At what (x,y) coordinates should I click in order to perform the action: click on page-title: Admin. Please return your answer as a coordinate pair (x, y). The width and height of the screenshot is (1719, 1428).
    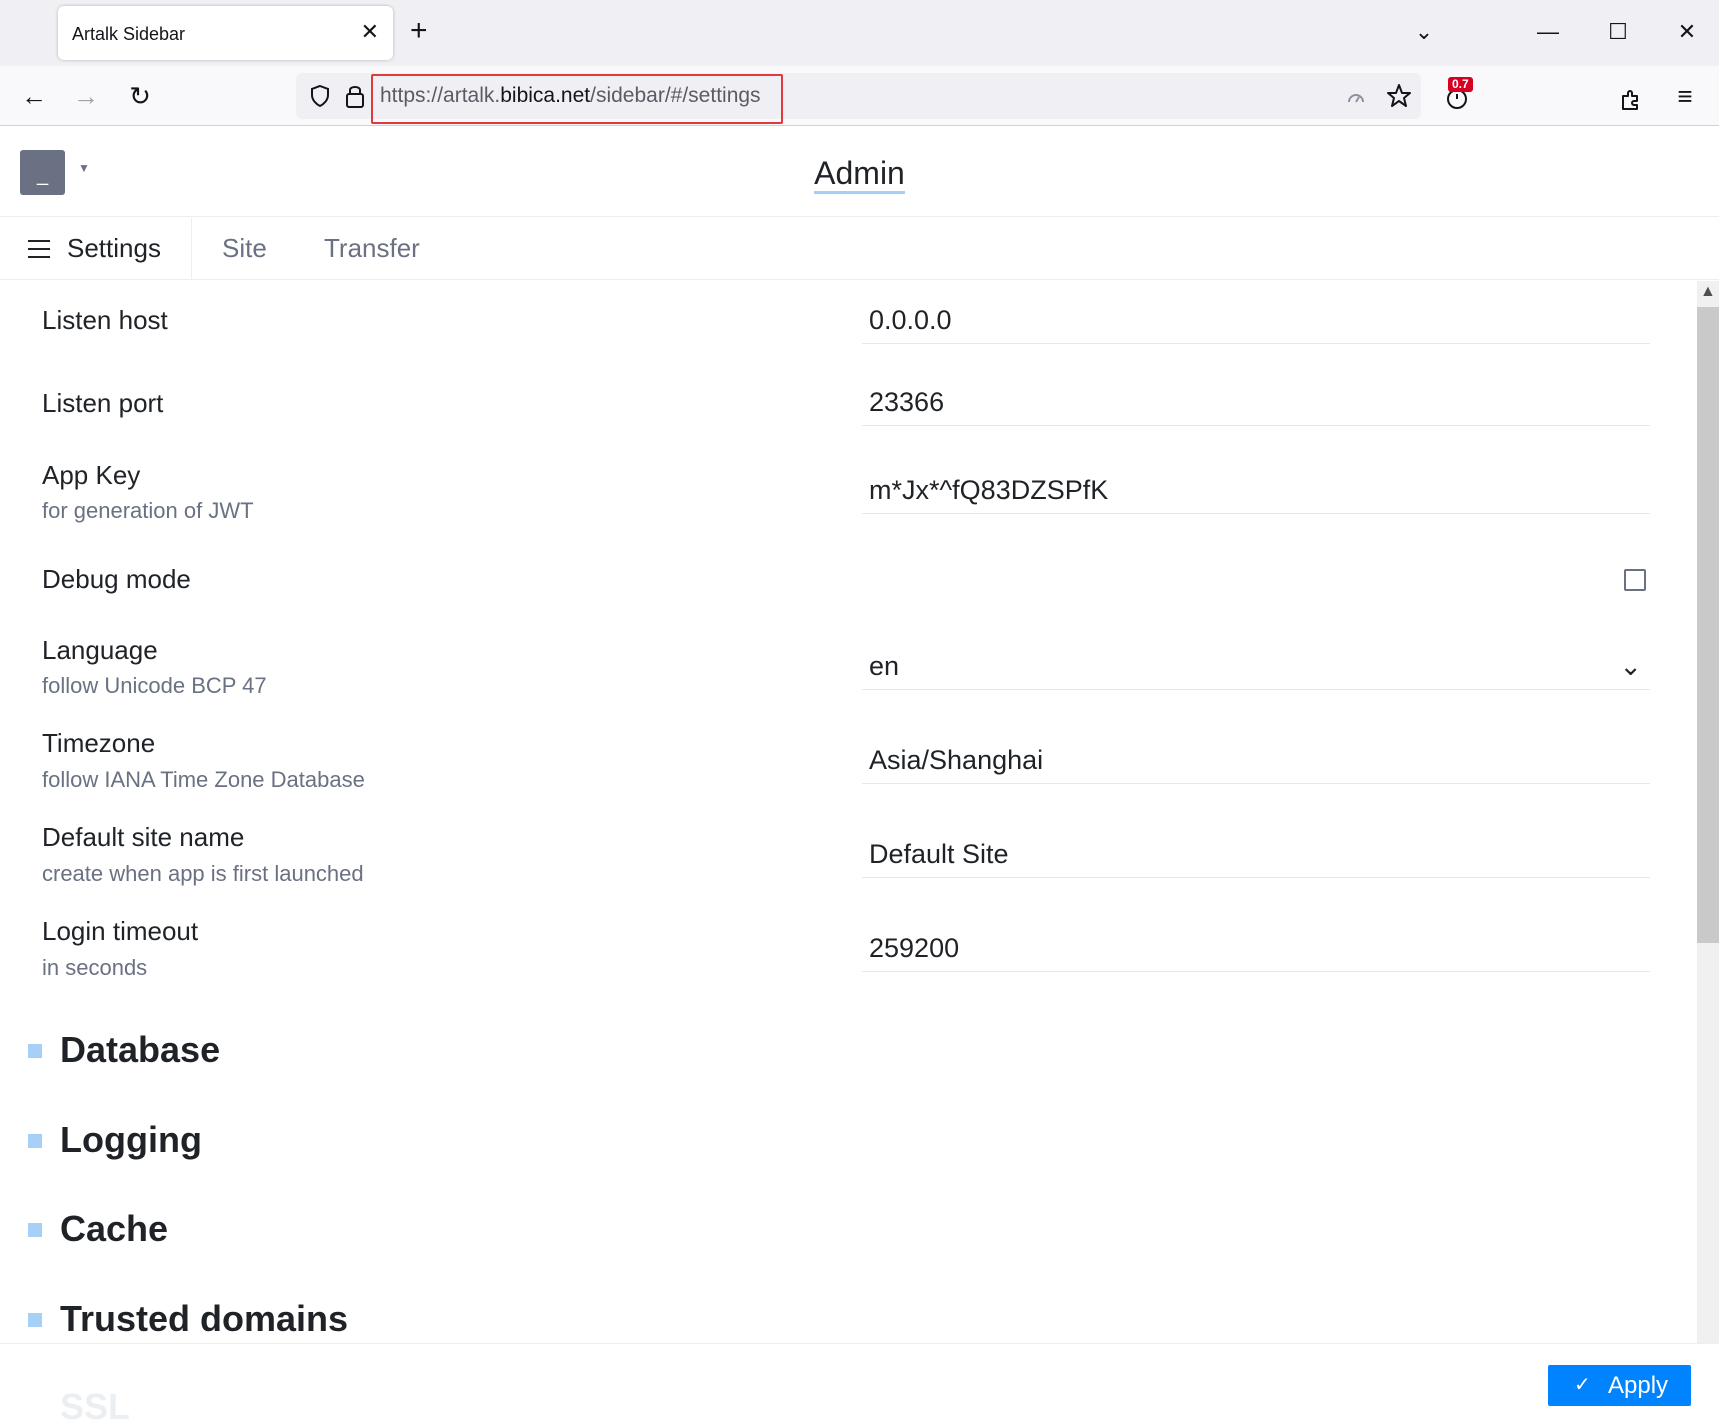
    Looking at the image, I should click on (859, 174).